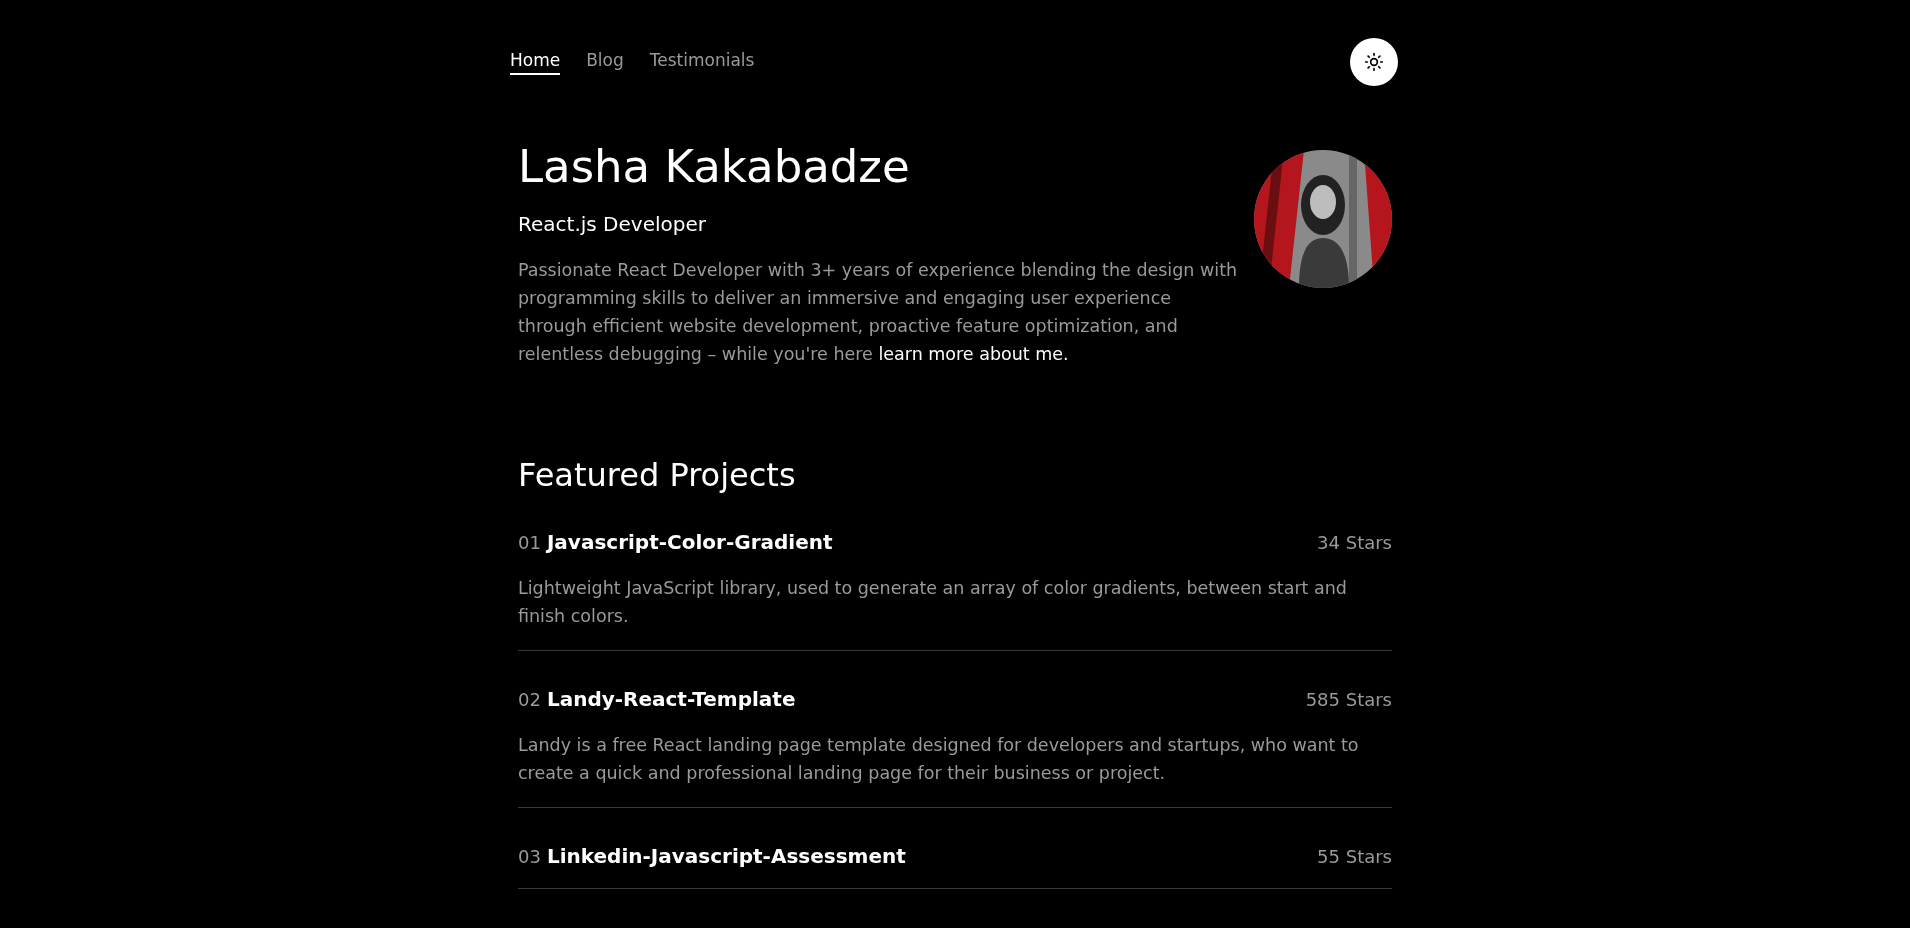 The height and width of the screenshot is (928, 1910). Describe the element at coordinates (714, 167) in the screenshot. I see `name-heading: Lasha Kakabadze` at that location.